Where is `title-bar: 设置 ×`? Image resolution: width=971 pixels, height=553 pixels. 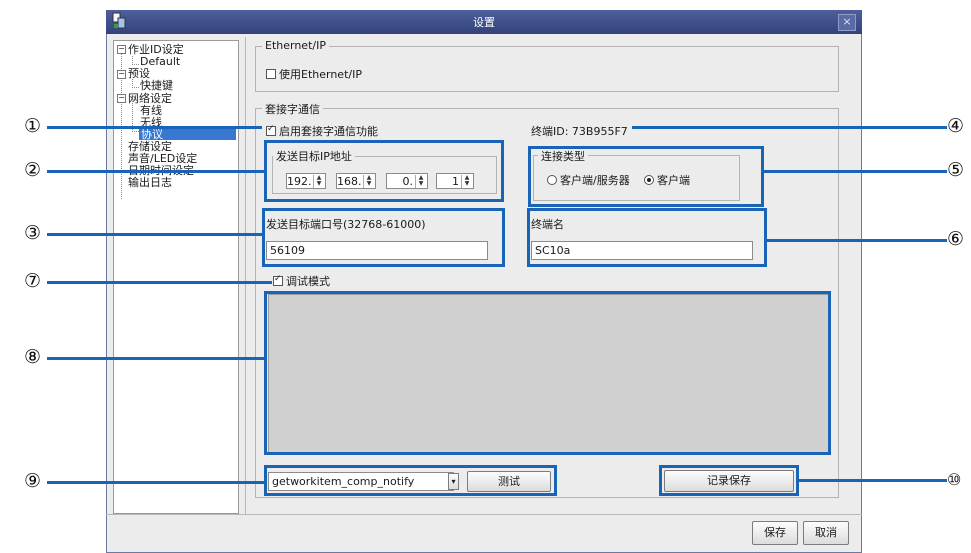
title-bar: 设置 × is located at coordinates (484, 22).